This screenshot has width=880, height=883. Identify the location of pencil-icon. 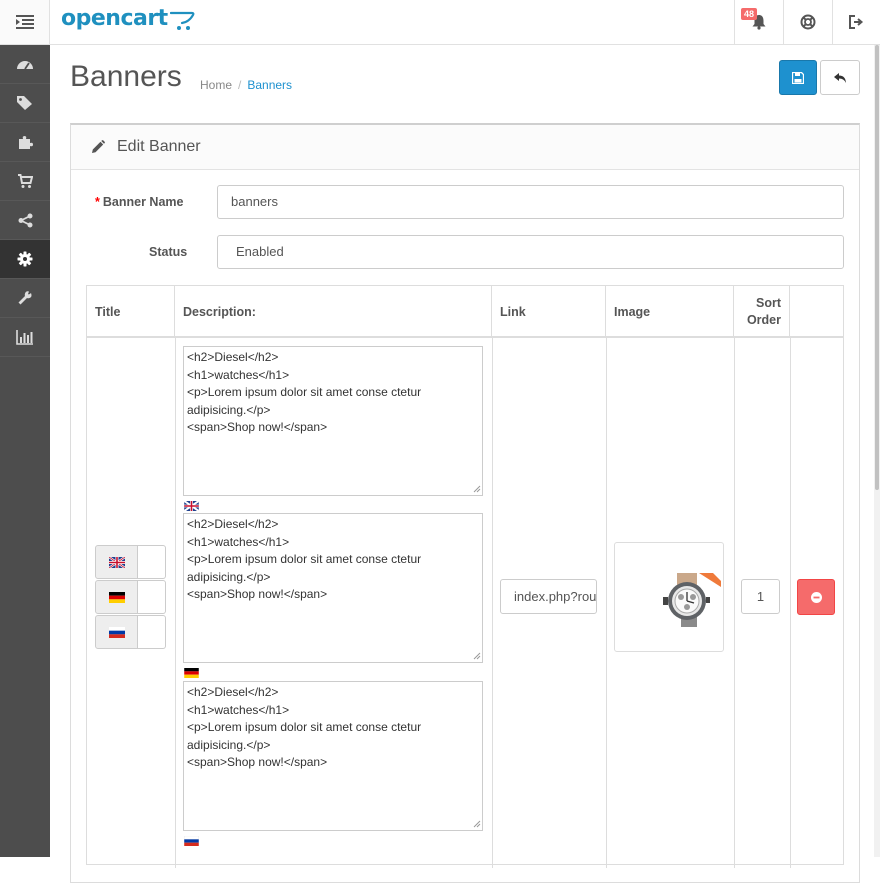
(98, 146).